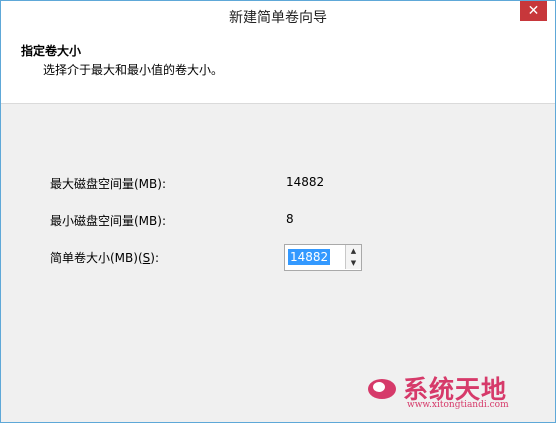 This screenshot has width=556, height=423. Describe the element at coordinates (309, 257) in the screenshot. I see `volume-size-input: 14882` at that location.